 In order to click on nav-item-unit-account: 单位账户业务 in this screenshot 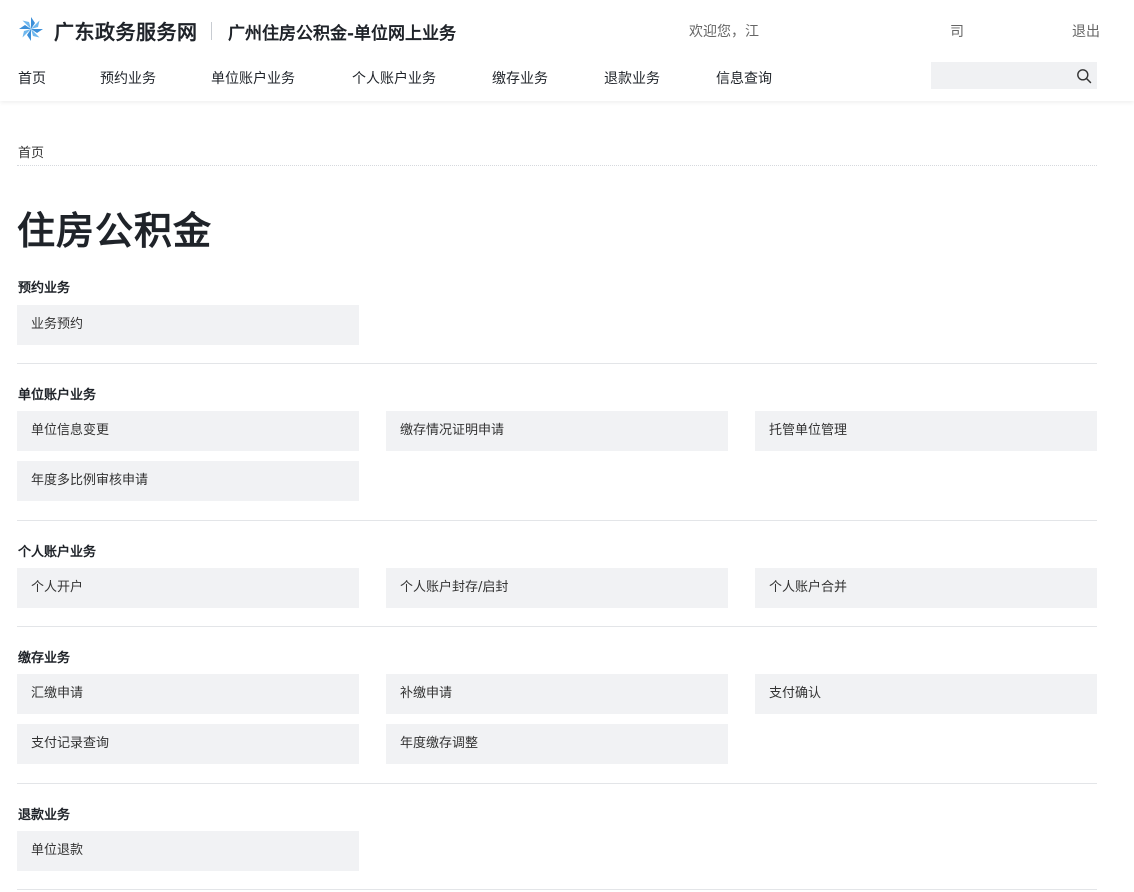, I will do `click(253, 78)`.